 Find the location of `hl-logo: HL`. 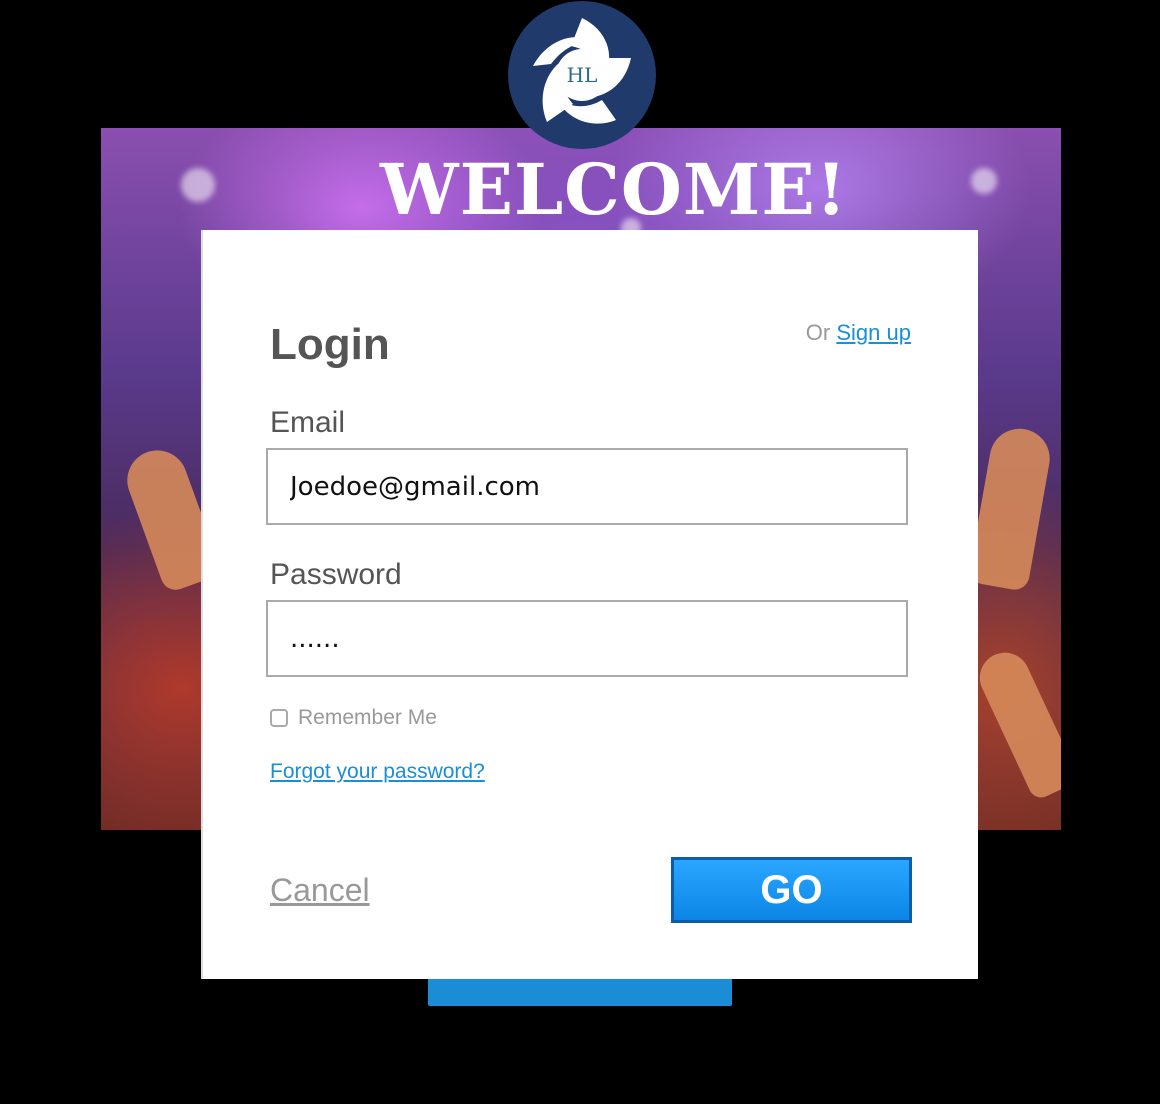

hl-logo: HL is located at coordinates (582, 75).